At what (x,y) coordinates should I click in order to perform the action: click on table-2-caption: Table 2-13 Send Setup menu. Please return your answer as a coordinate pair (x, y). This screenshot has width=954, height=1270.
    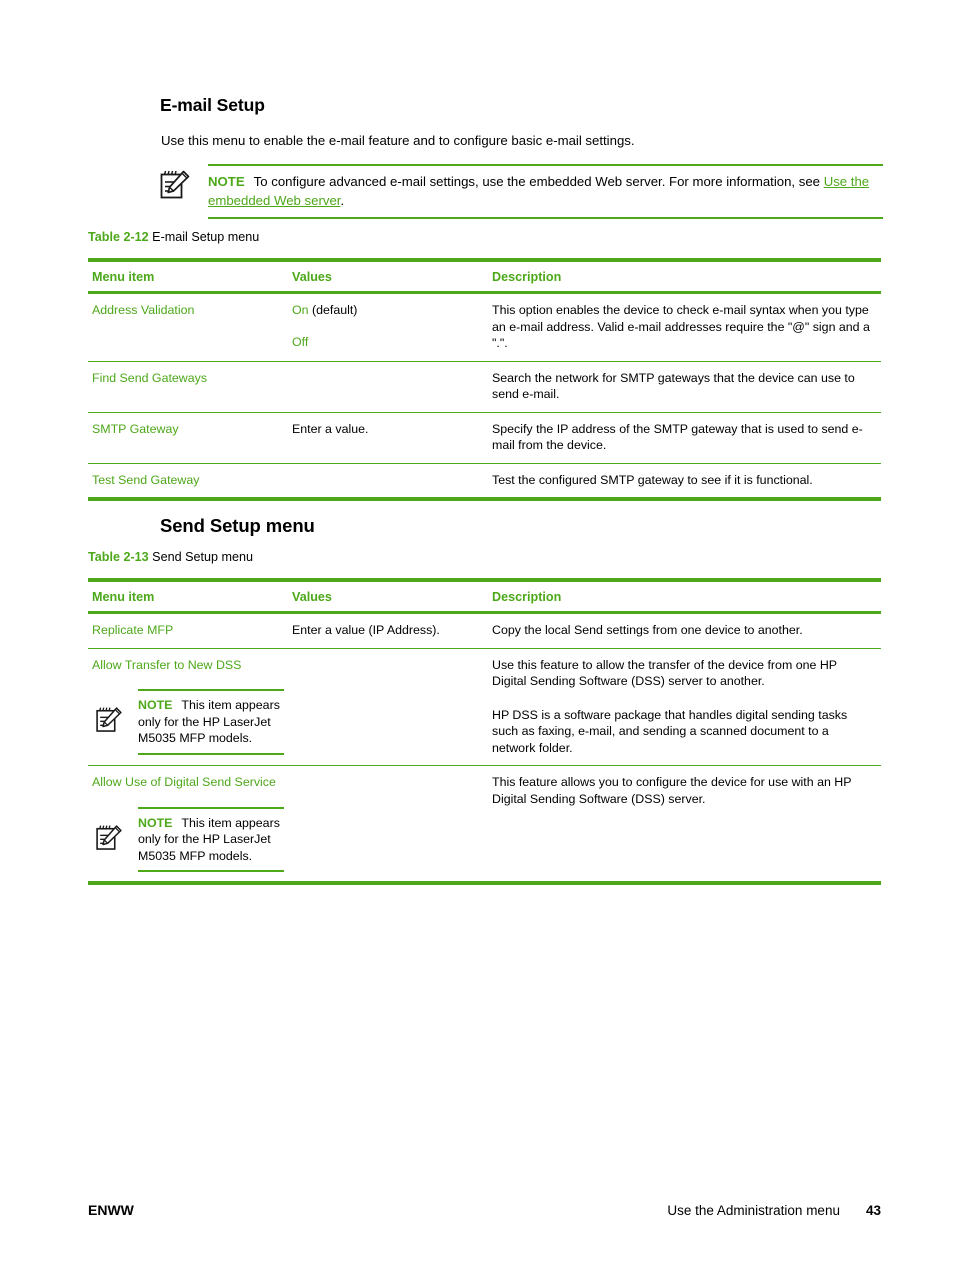
    Looking at the image, I should click on (170, 557).